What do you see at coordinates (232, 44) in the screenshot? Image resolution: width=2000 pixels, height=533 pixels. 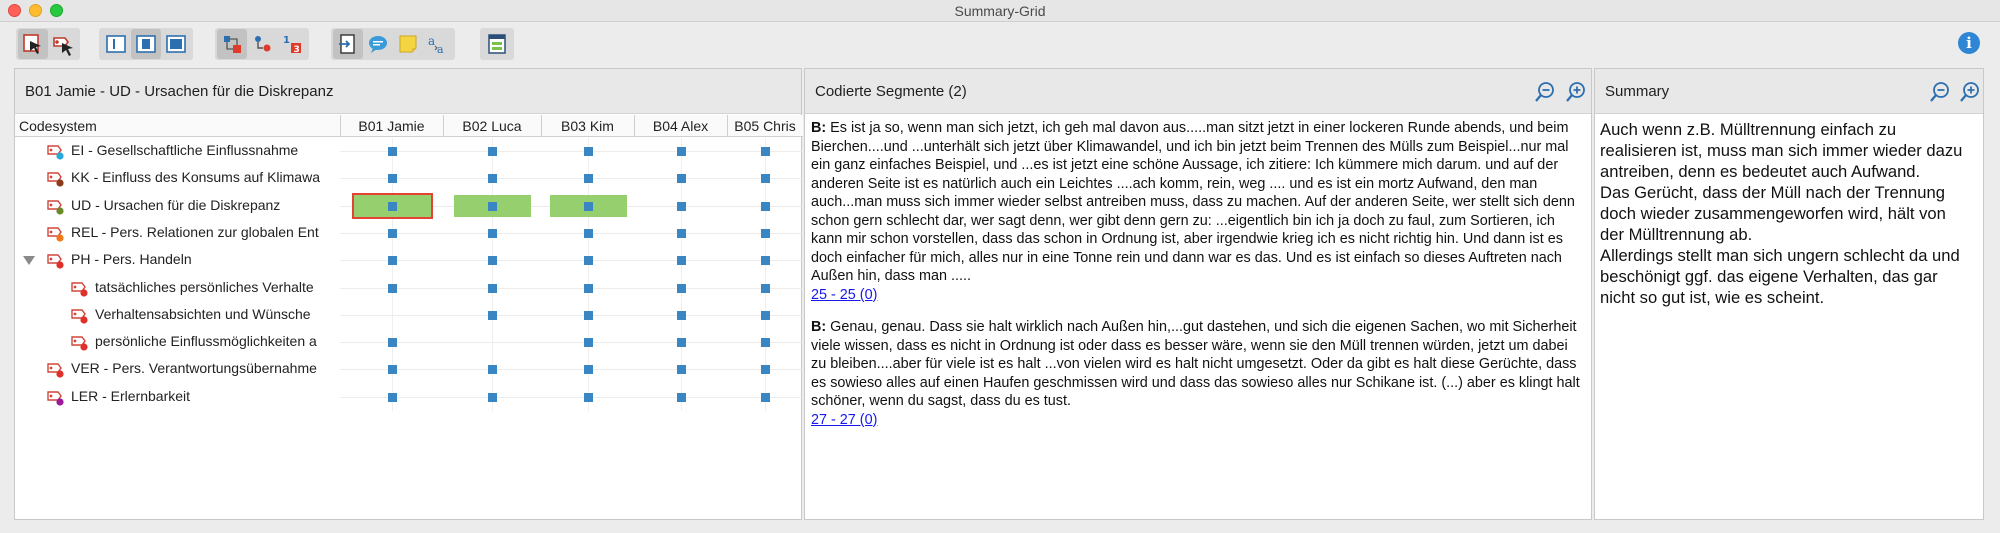 I see `grid-view-button` at bounding box center [232, 44].